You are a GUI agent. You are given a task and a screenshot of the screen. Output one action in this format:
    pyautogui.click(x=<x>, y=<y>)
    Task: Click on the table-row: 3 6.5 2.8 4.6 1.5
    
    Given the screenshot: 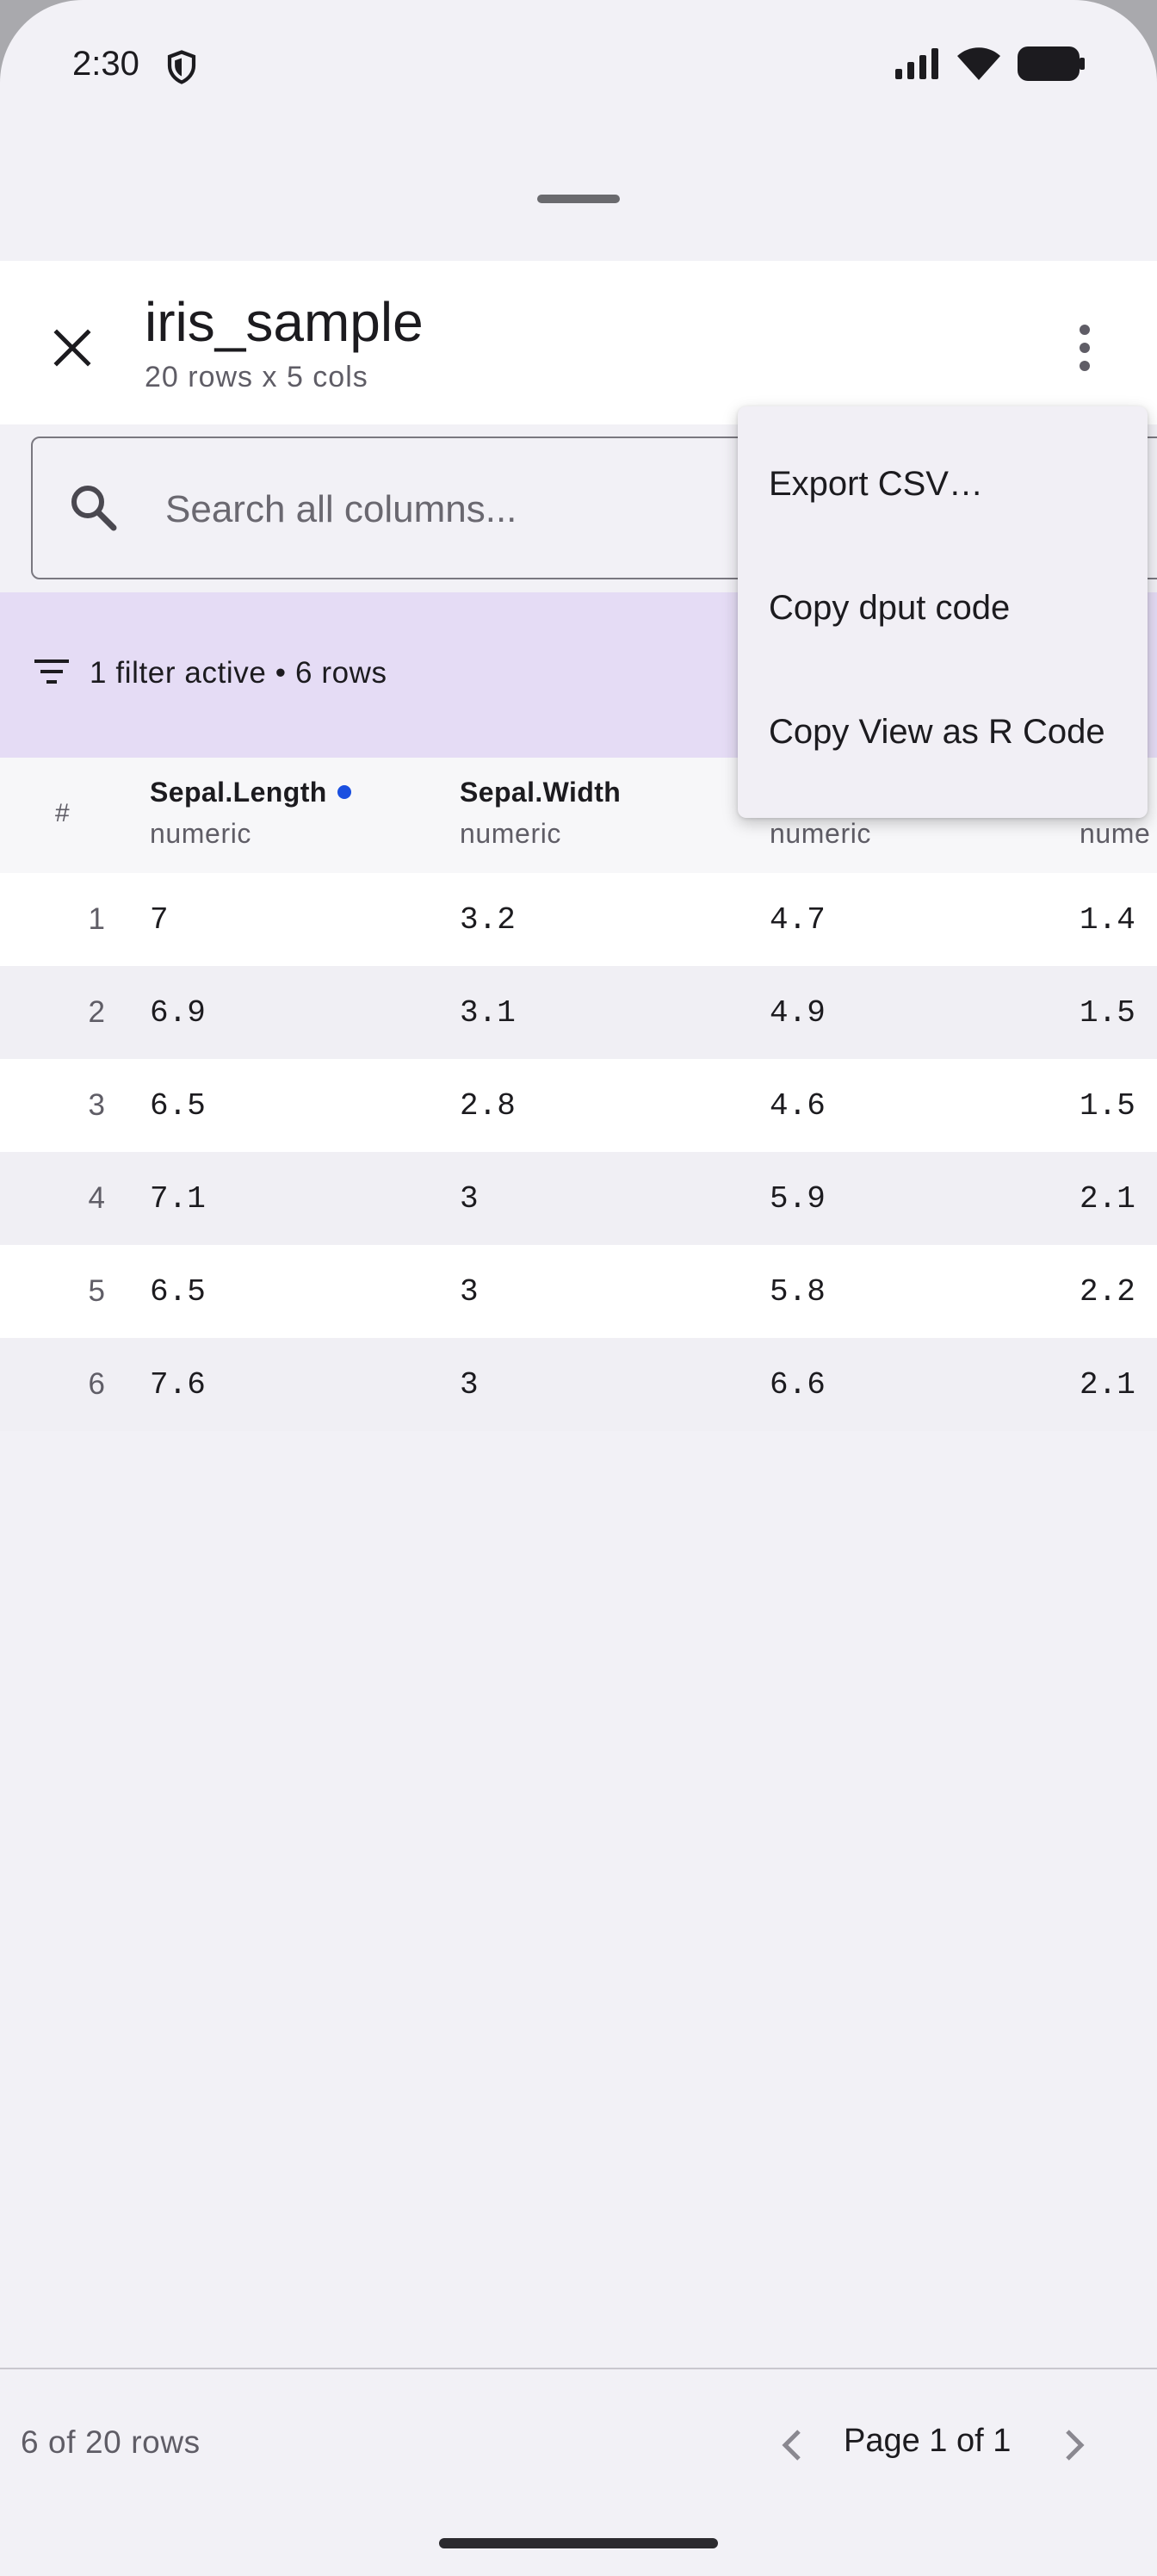 What is the action you would take?
    pyautogui.click(x=579, y=1106)
    